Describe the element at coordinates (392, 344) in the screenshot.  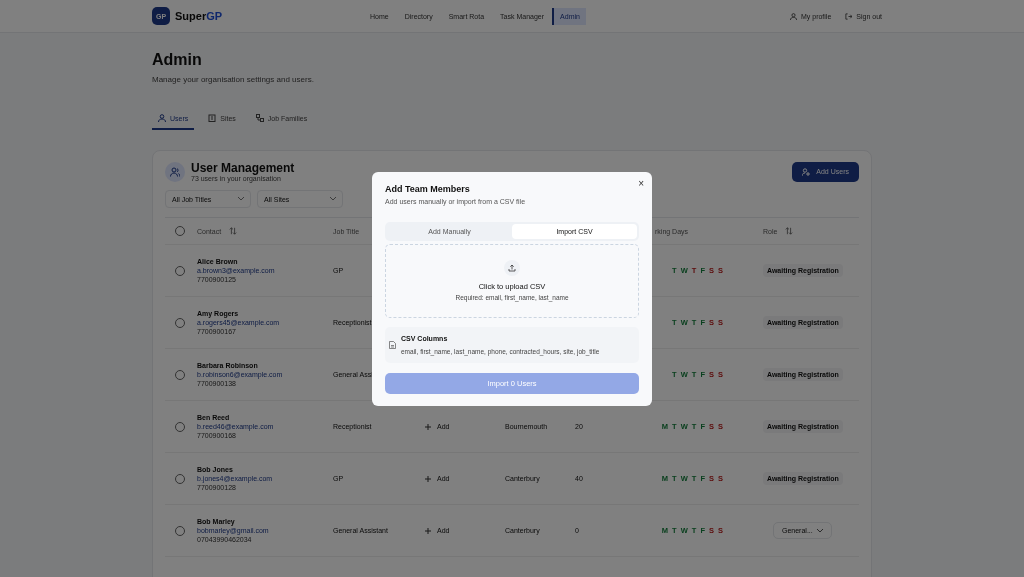
I see `file-icon` at that location.